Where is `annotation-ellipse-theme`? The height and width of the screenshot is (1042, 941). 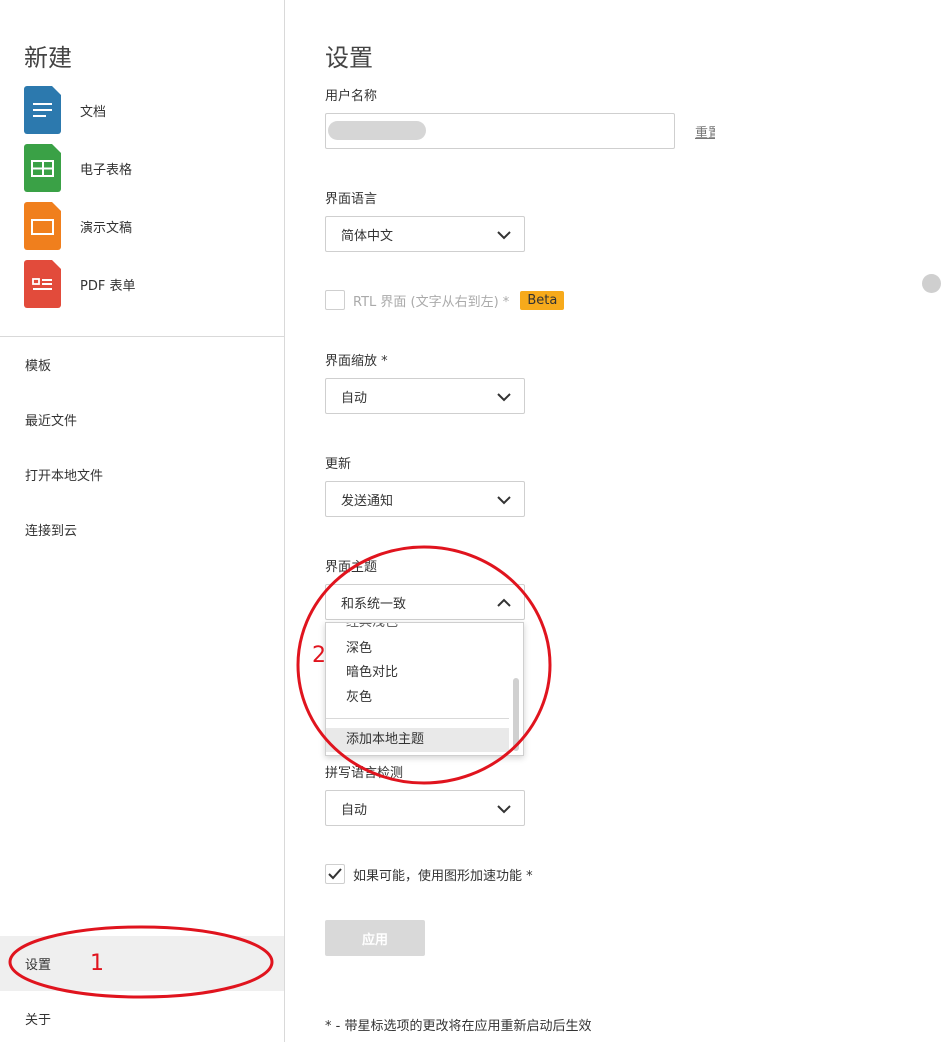 annotation-ellipse-theme is located at coordinates (424, 665).